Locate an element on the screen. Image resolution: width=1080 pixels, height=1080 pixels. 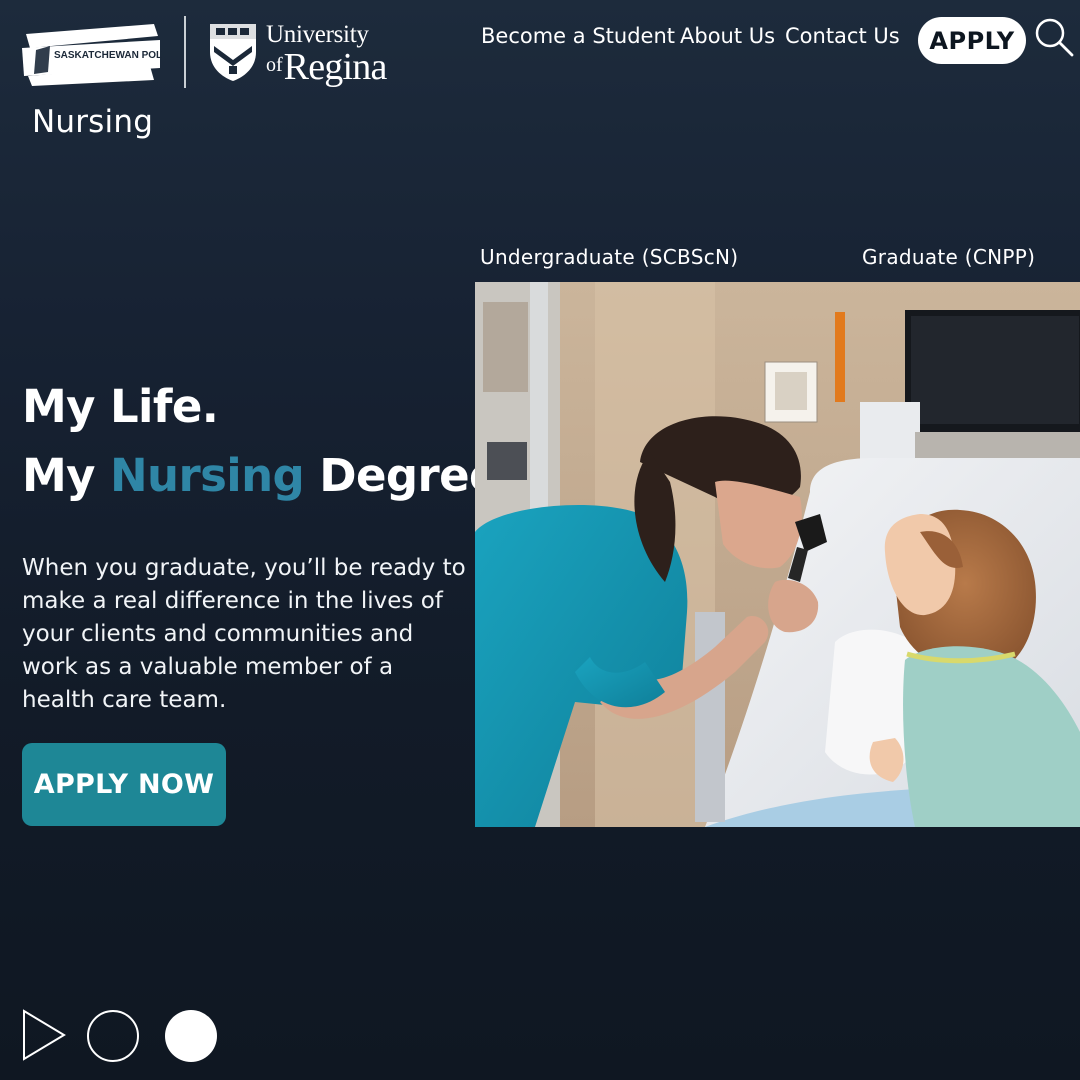
saskatchewan-polytechnic-logo: SASKATCHEWAN POLYTECHNIC is located at coordinates (92, 53).